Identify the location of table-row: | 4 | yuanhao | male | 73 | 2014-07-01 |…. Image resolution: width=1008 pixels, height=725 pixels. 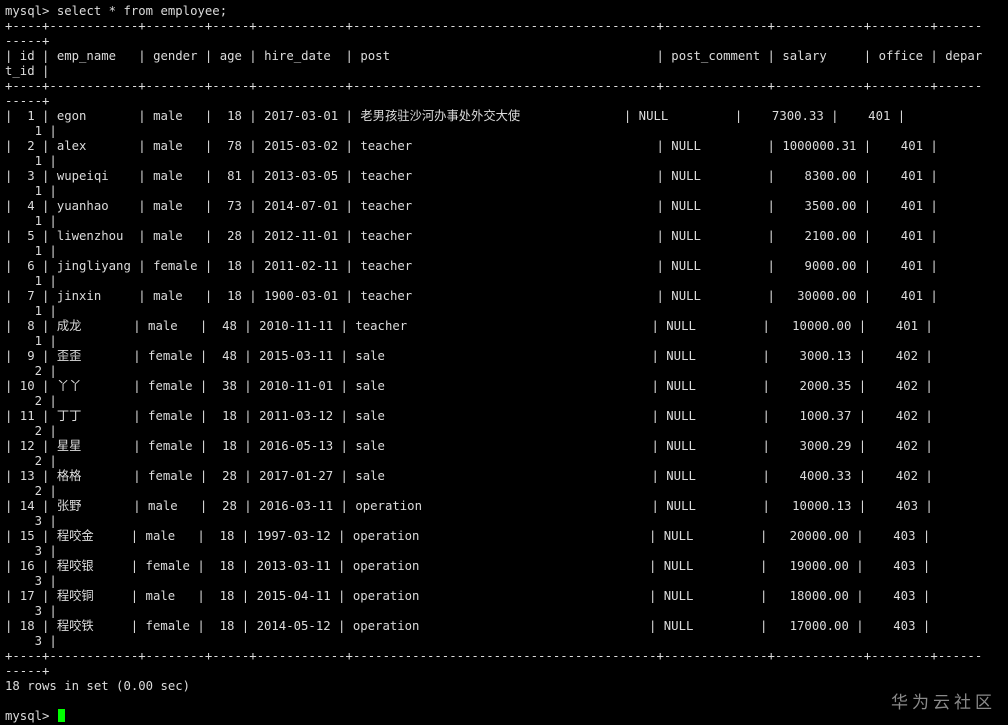
(471, 206).